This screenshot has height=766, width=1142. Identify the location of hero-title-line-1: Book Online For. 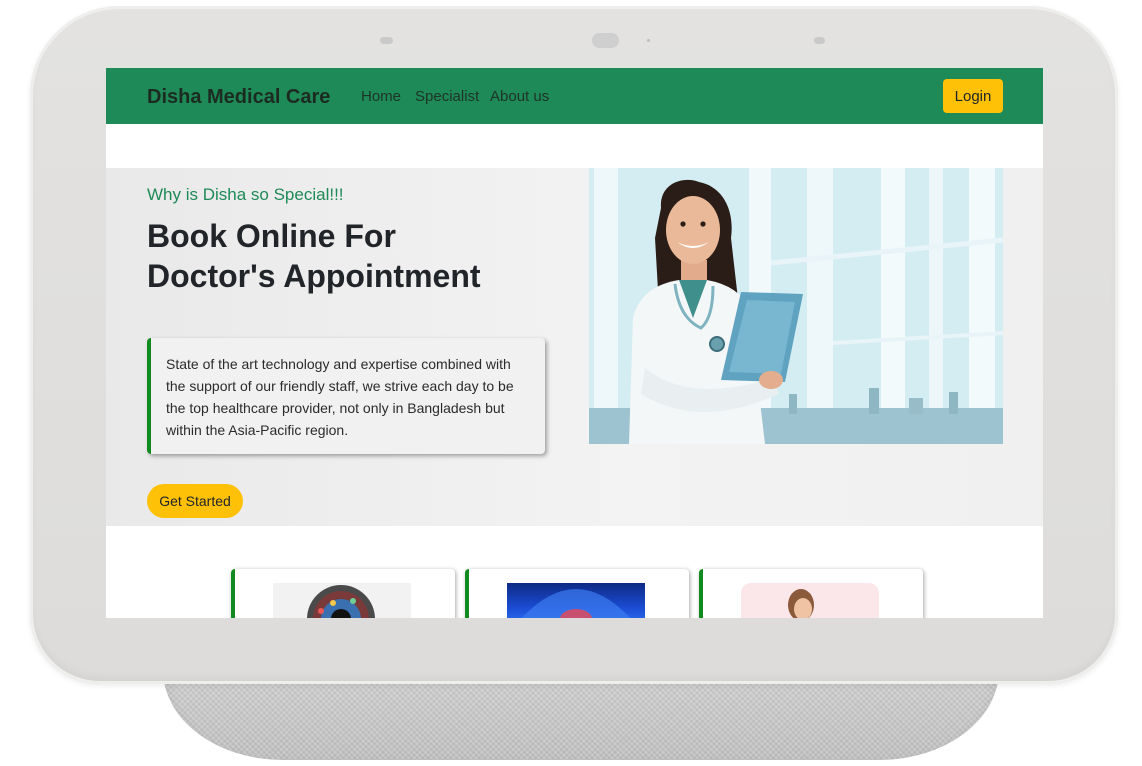
(271, 236).